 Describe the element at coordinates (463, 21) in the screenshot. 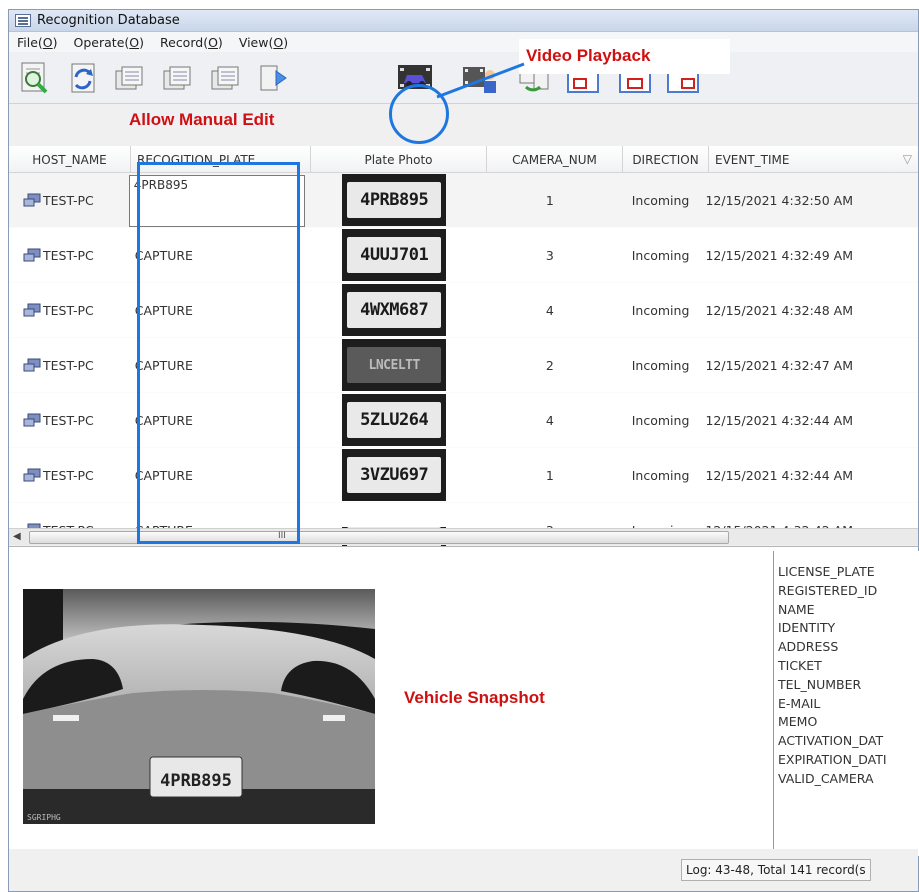

I see `title-bar: Recognition Database` at that location.